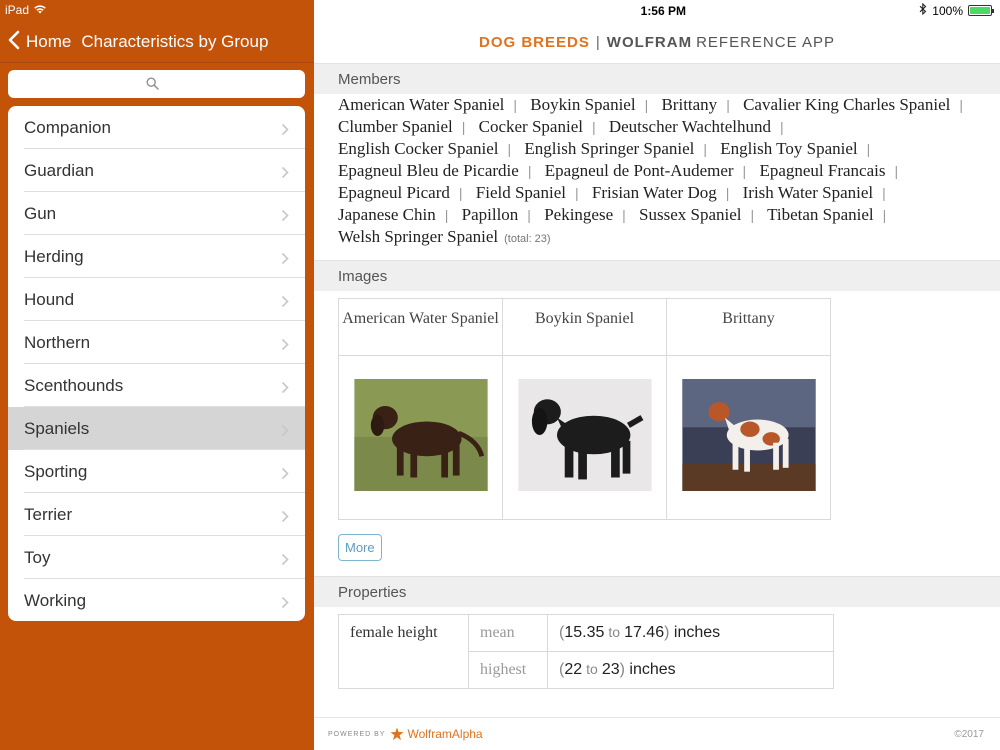 The height and width of the screenshot is (750, 1000). Describe the element at coordinates (578, 214) in the screenshot. I see `member-link: Pekingese` at that location.